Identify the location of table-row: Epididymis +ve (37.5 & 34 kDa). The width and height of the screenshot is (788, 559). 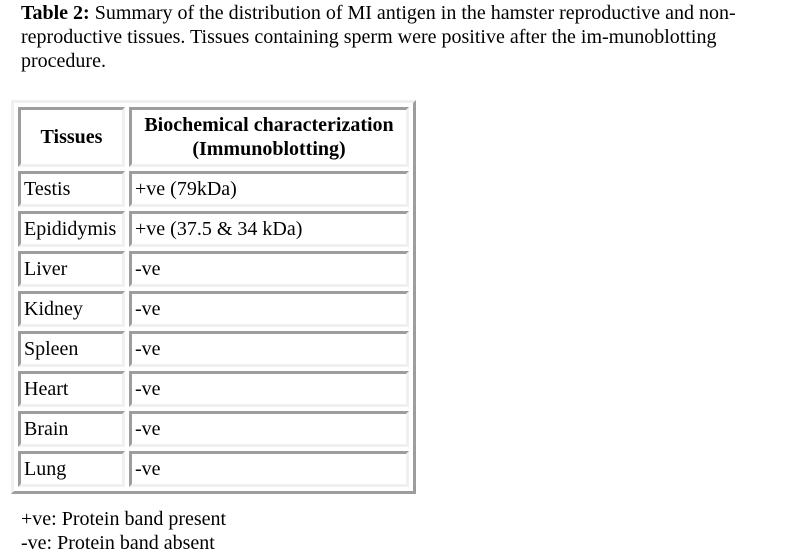
(213, 229).